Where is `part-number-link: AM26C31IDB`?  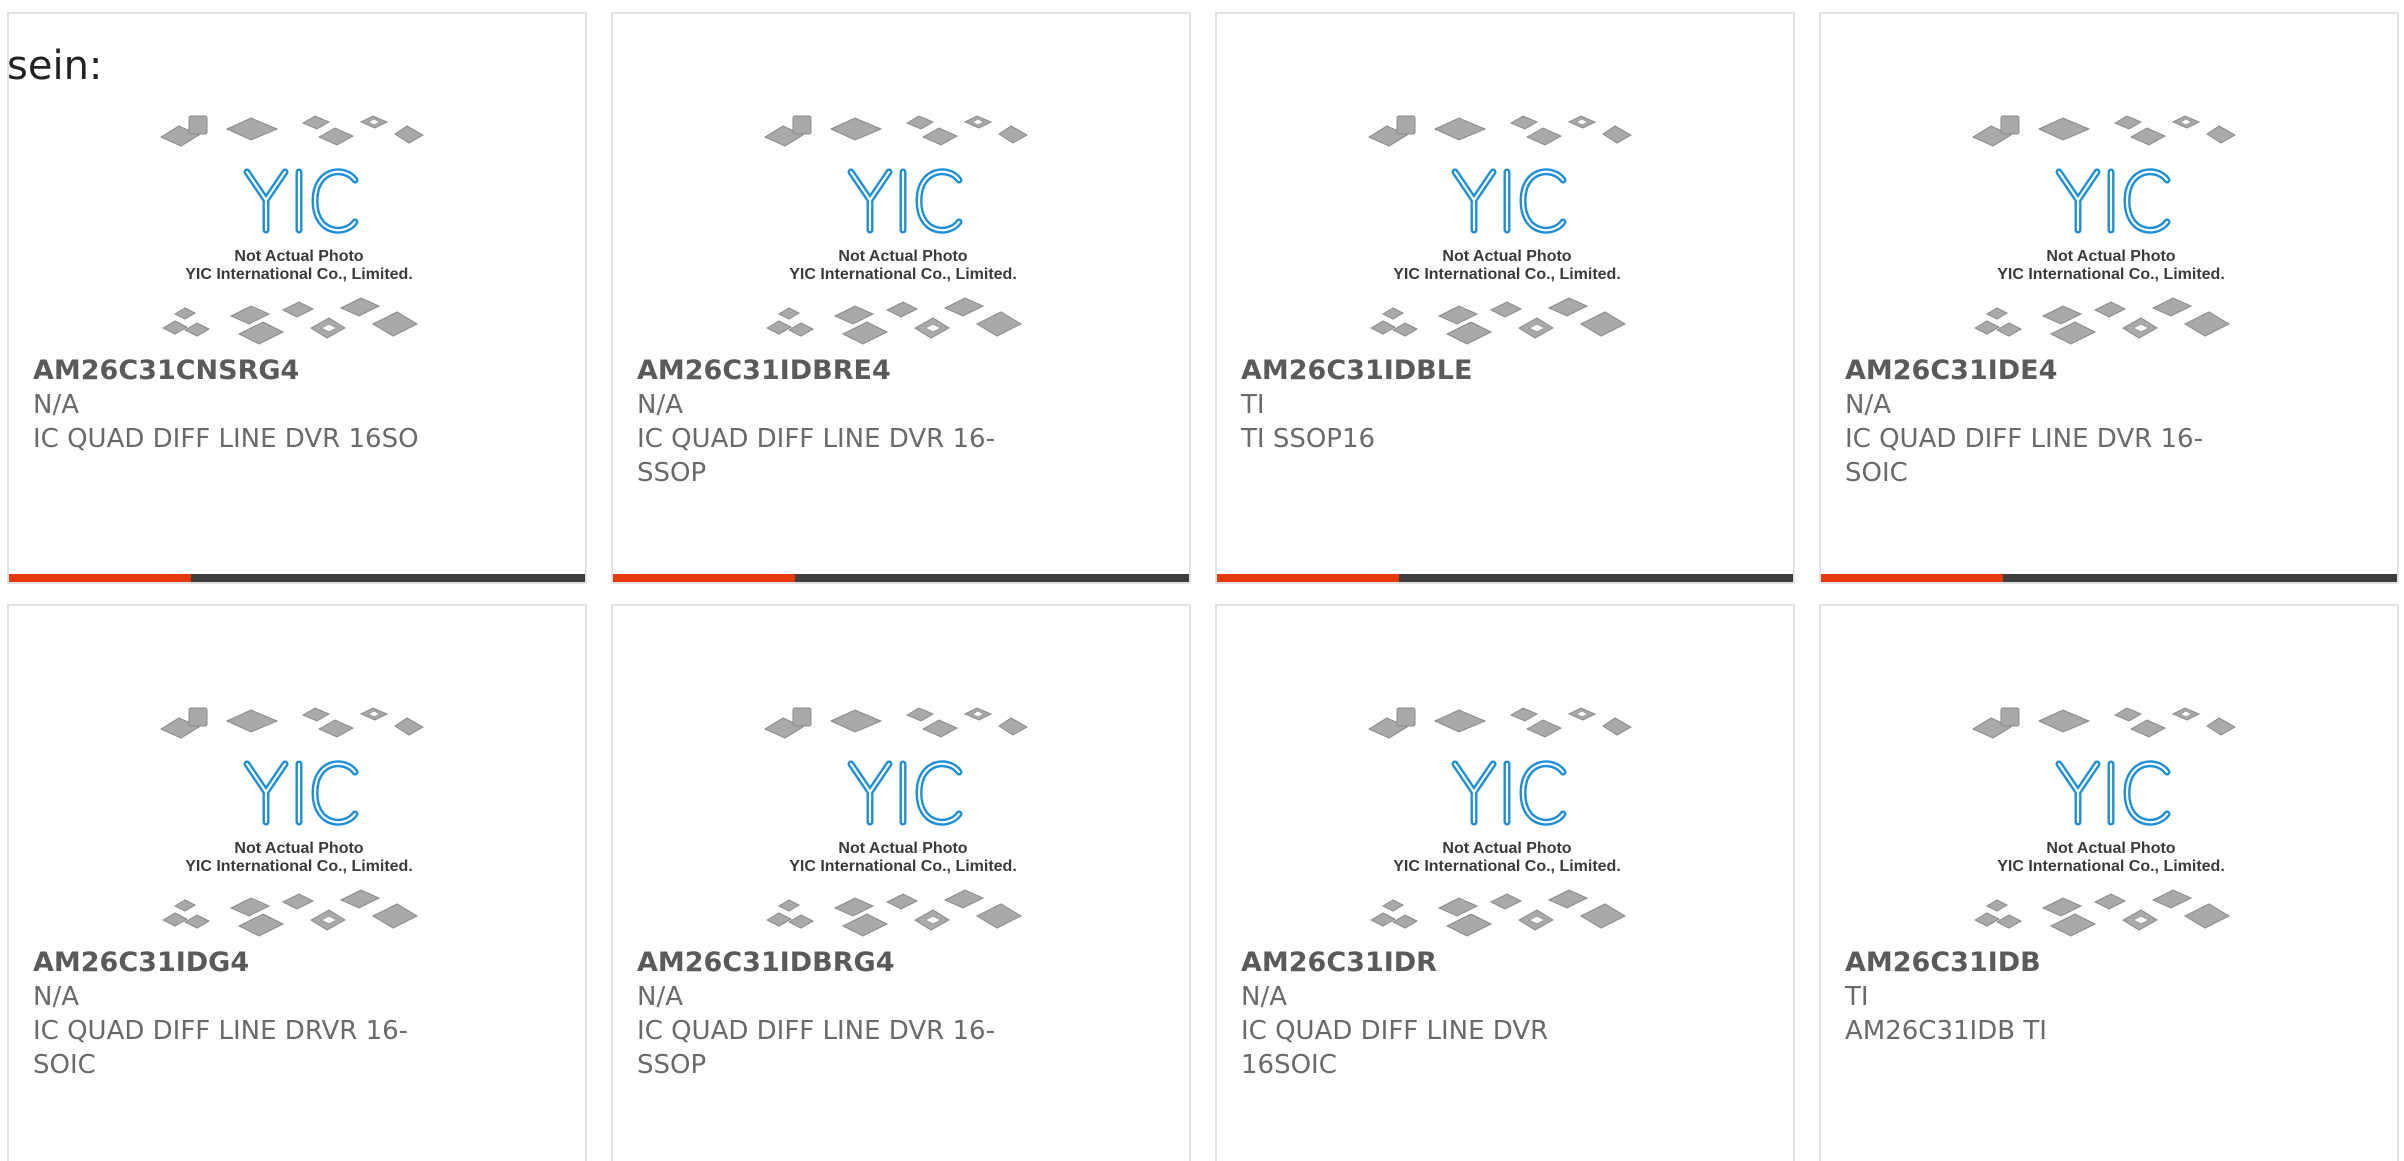 part-number-link: AM26C31IDB is located at coordinates (2050, 963).